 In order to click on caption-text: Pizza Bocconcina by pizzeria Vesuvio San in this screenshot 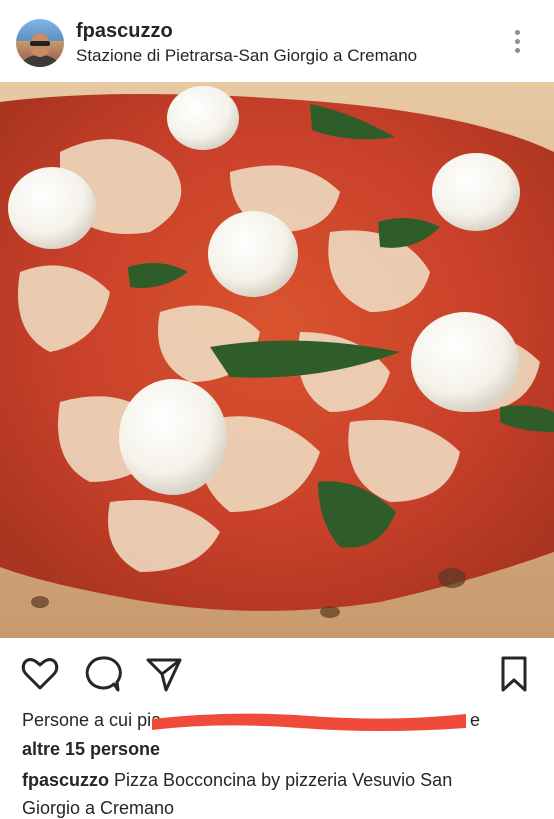, I will do `click(281, 780)`.